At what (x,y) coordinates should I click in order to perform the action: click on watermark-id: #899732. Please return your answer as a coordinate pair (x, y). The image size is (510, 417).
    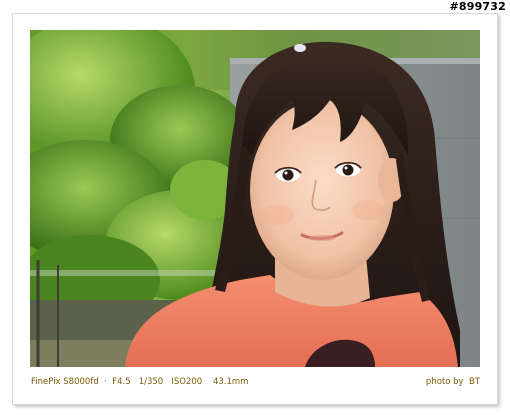
    Looking at the image, I should click on (477, 6).